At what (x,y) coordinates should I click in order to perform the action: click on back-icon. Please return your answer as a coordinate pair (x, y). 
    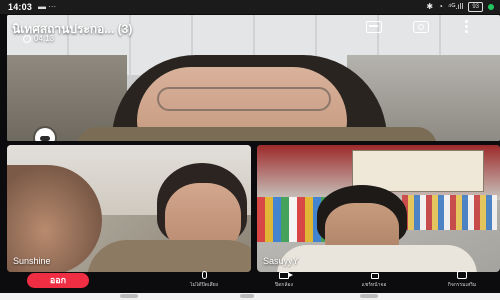
    Looking at the image, I should click on (369, 296).